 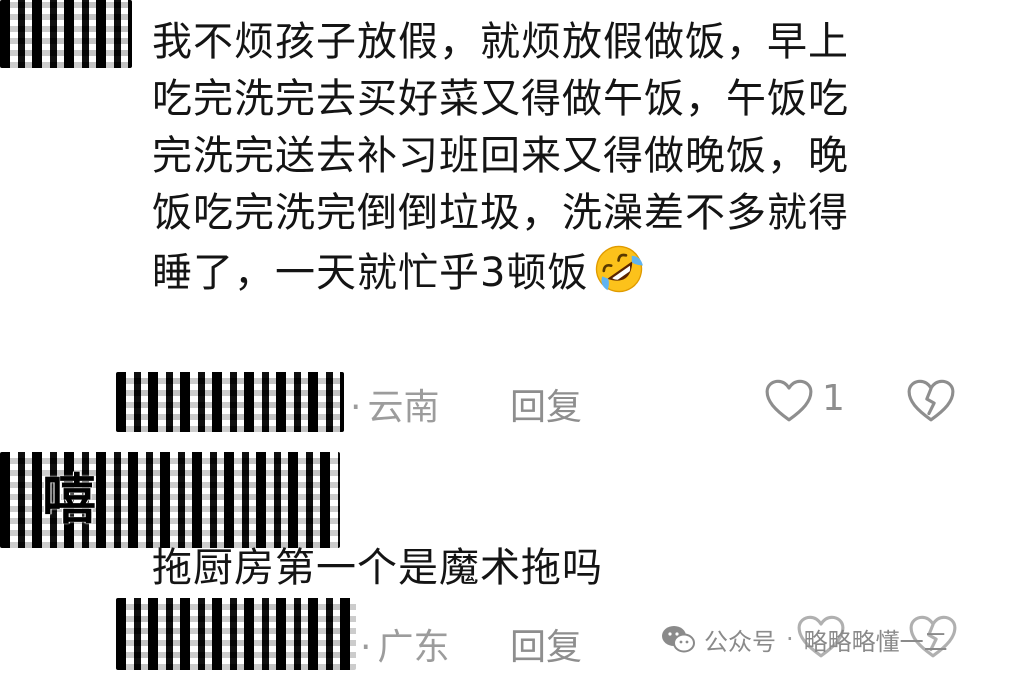 I want to click on heart-outline-icon, so click(x=789, y=400).